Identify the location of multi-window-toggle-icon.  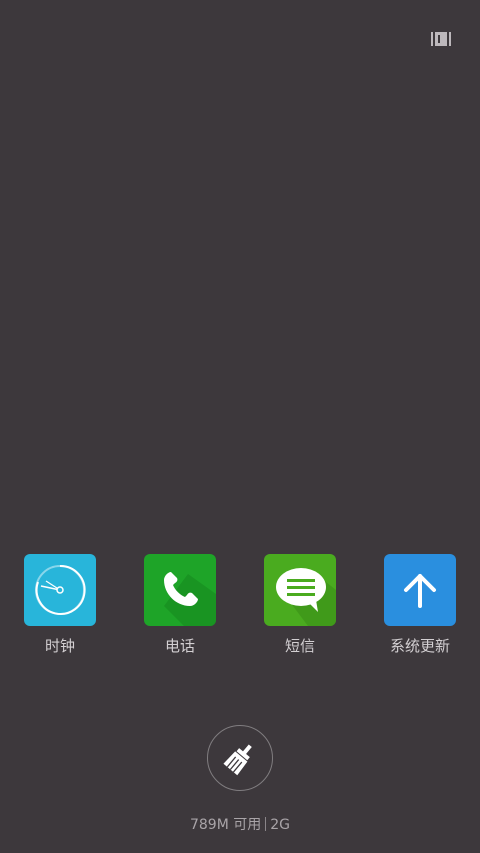
(441, 39).